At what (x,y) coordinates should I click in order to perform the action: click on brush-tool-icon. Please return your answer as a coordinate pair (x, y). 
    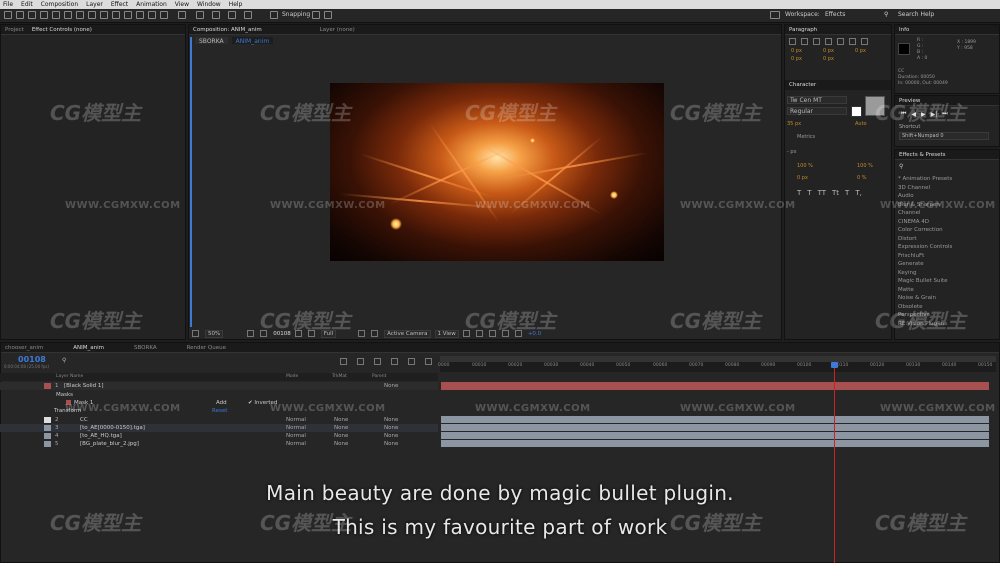
    Looking at the image, I should click on (128, 15).